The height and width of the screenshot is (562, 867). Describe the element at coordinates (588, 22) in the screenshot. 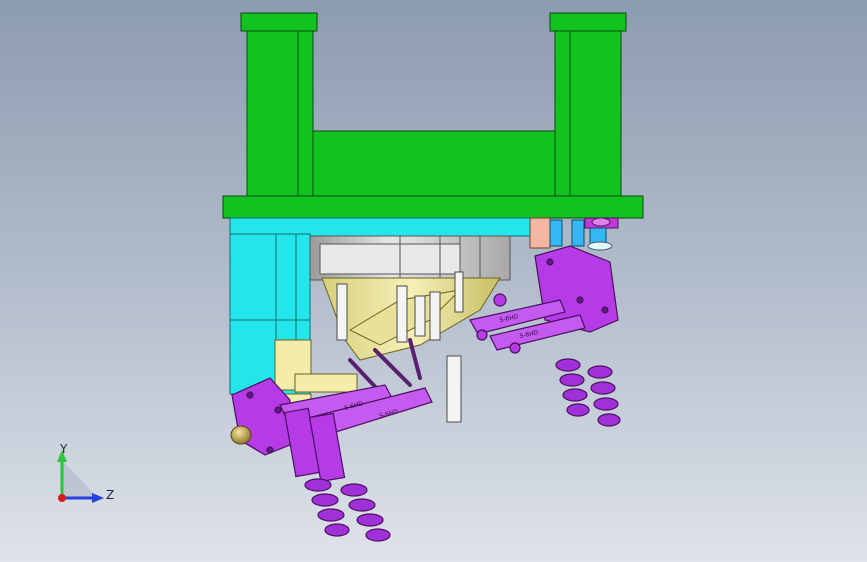

I see `right-post-cap` at that location.